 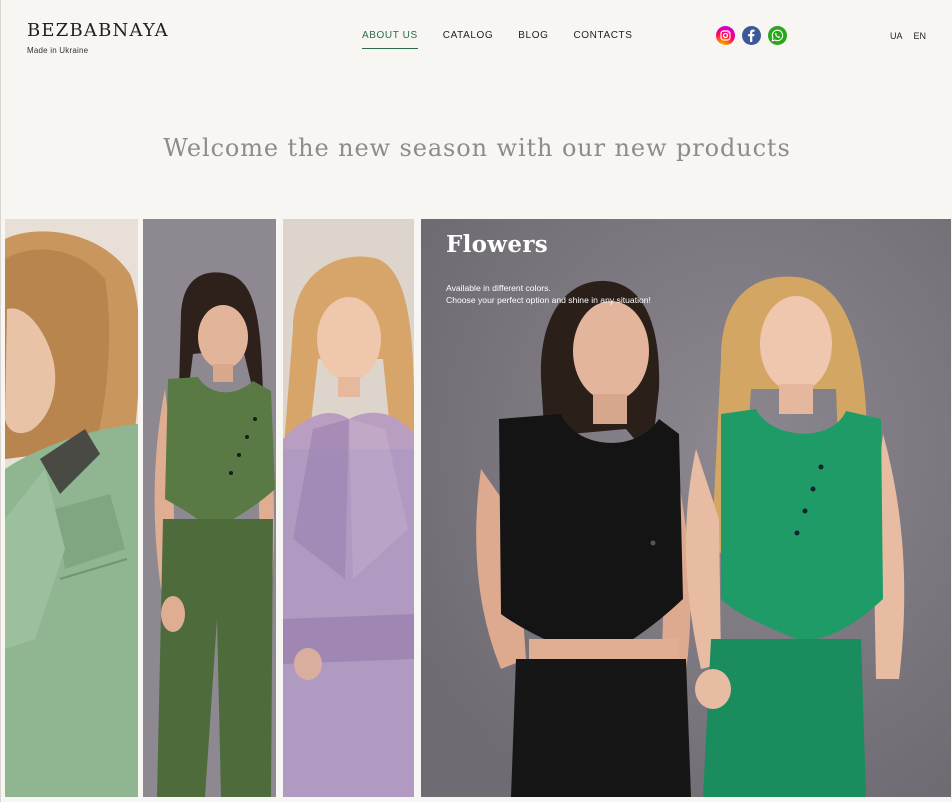 I want to click on nav-item-contacts: CONTACTS, so click(x=602, y=39).